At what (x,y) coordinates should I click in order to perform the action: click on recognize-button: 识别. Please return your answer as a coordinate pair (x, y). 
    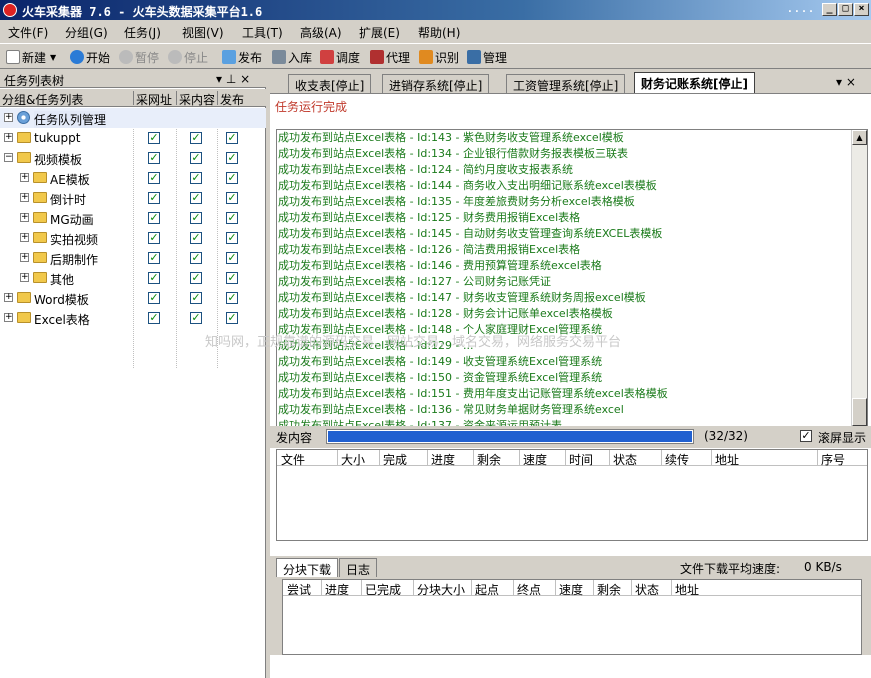
    Looking at the image, I should click on (439, 57).